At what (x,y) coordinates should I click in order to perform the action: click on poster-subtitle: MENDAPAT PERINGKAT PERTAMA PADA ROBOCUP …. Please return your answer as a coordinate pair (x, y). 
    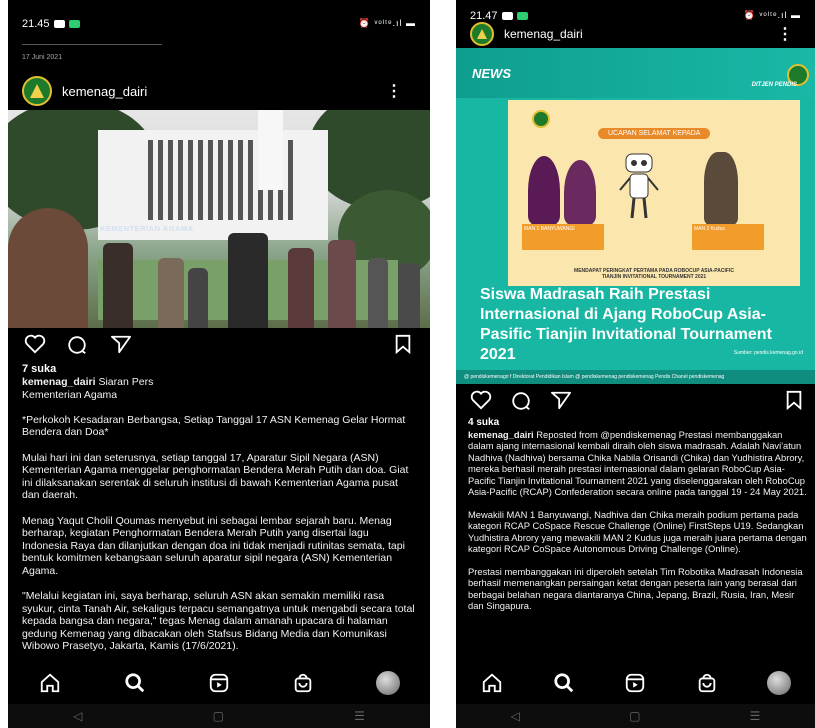
    Looking at the image, I should click on (654, 274).